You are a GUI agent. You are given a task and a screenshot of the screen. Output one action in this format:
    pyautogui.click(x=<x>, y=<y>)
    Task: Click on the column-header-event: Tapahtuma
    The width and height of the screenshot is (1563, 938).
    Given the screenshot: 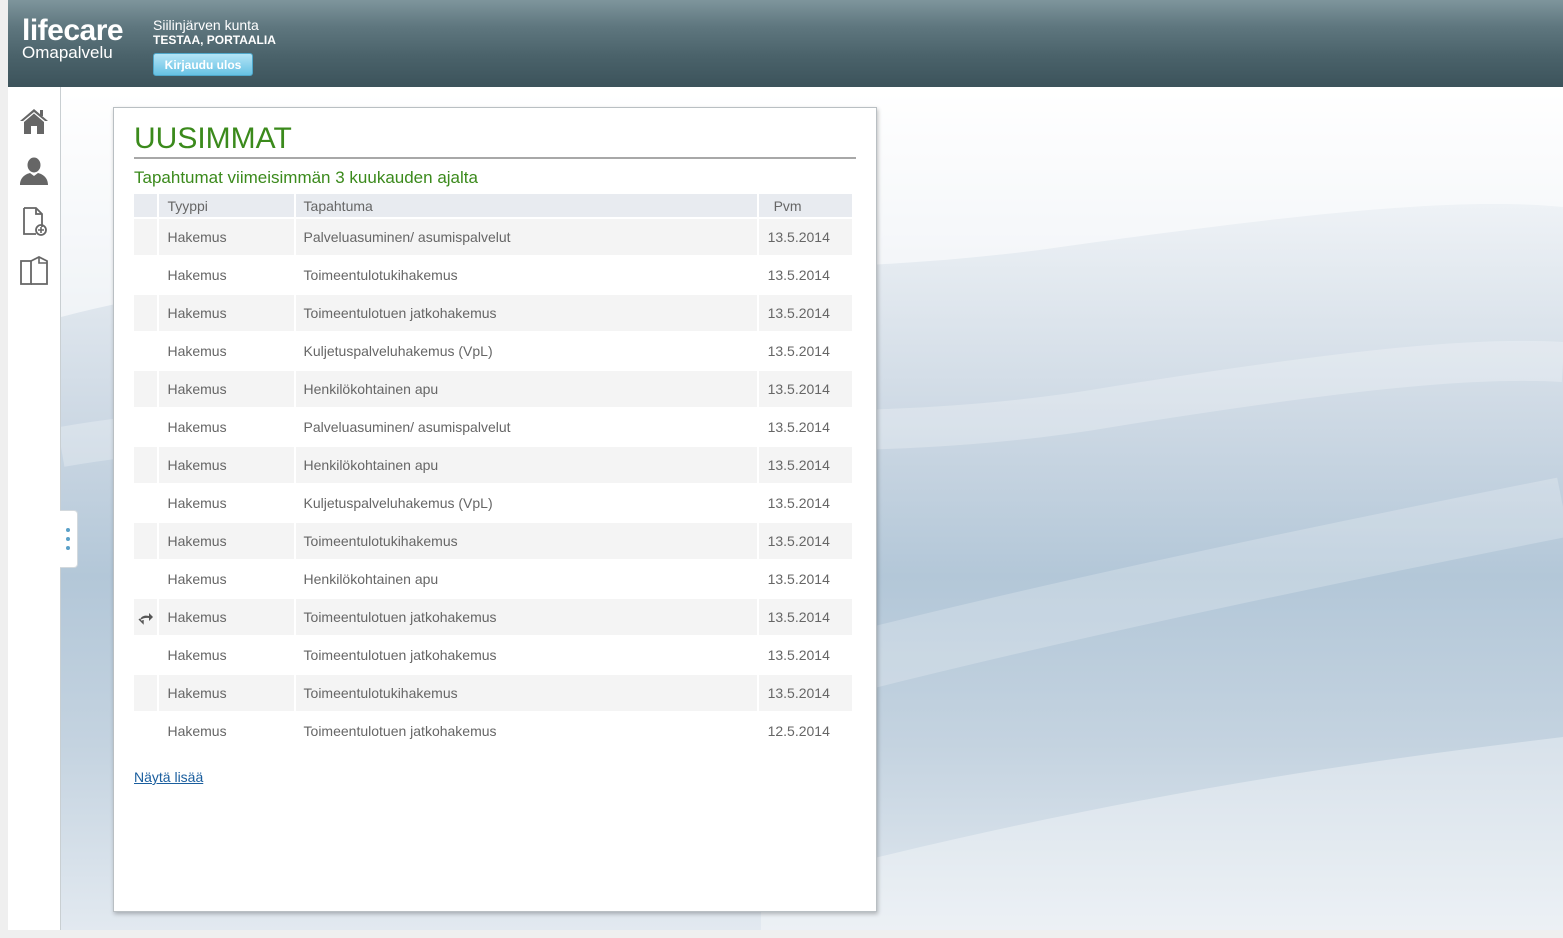 What is the action you would take?
    pyautogui.click(x=526, y=205)
    